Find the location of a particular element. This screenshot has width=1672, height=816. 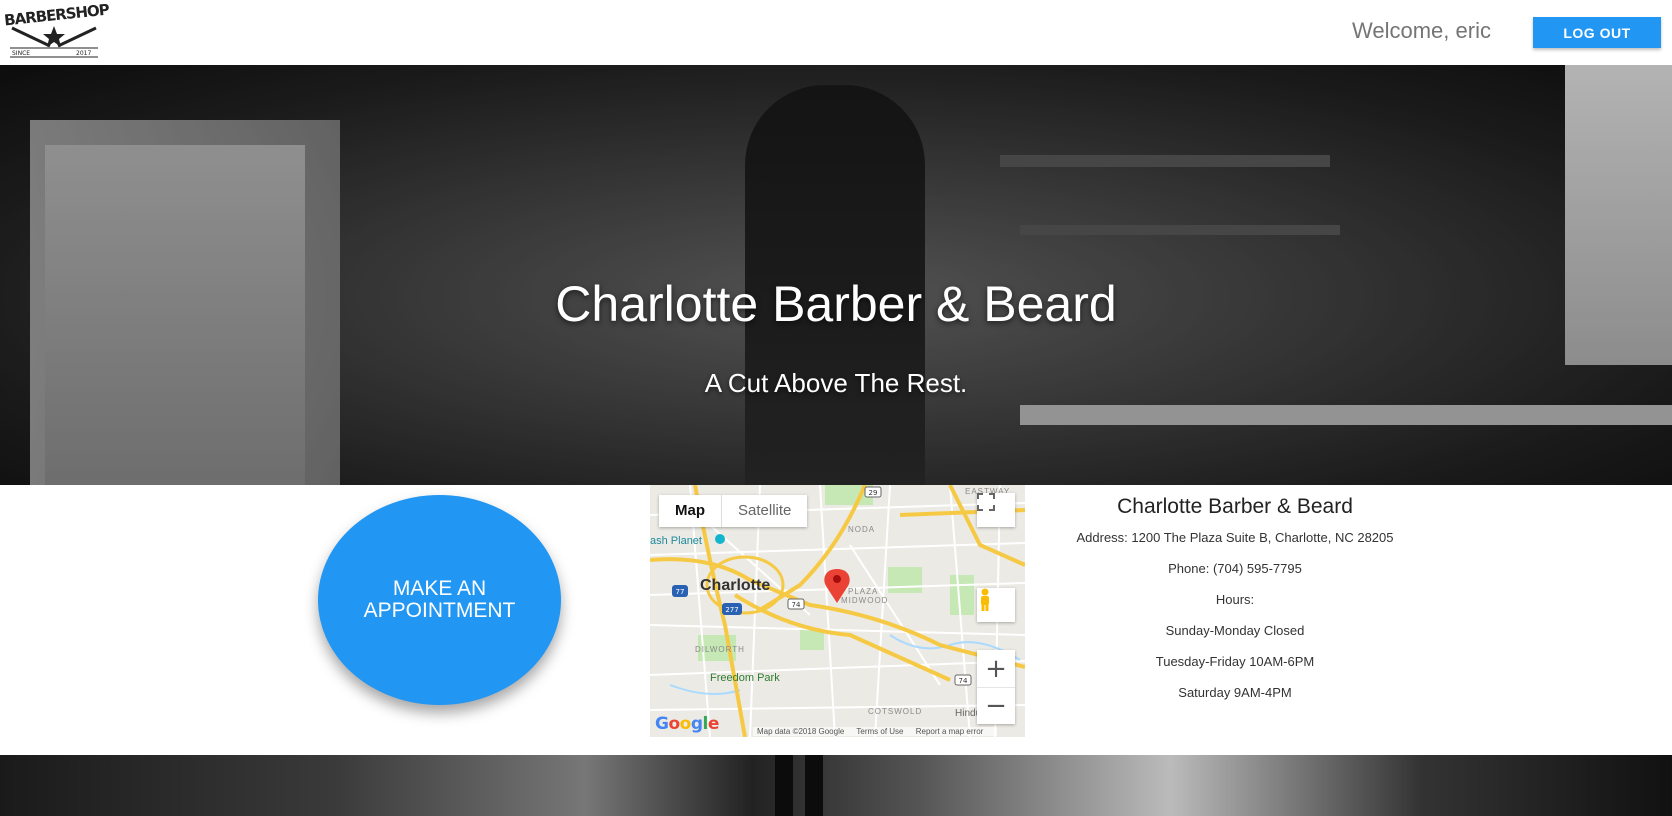

zoom-out-button: − is located at coordinates (996, 705).